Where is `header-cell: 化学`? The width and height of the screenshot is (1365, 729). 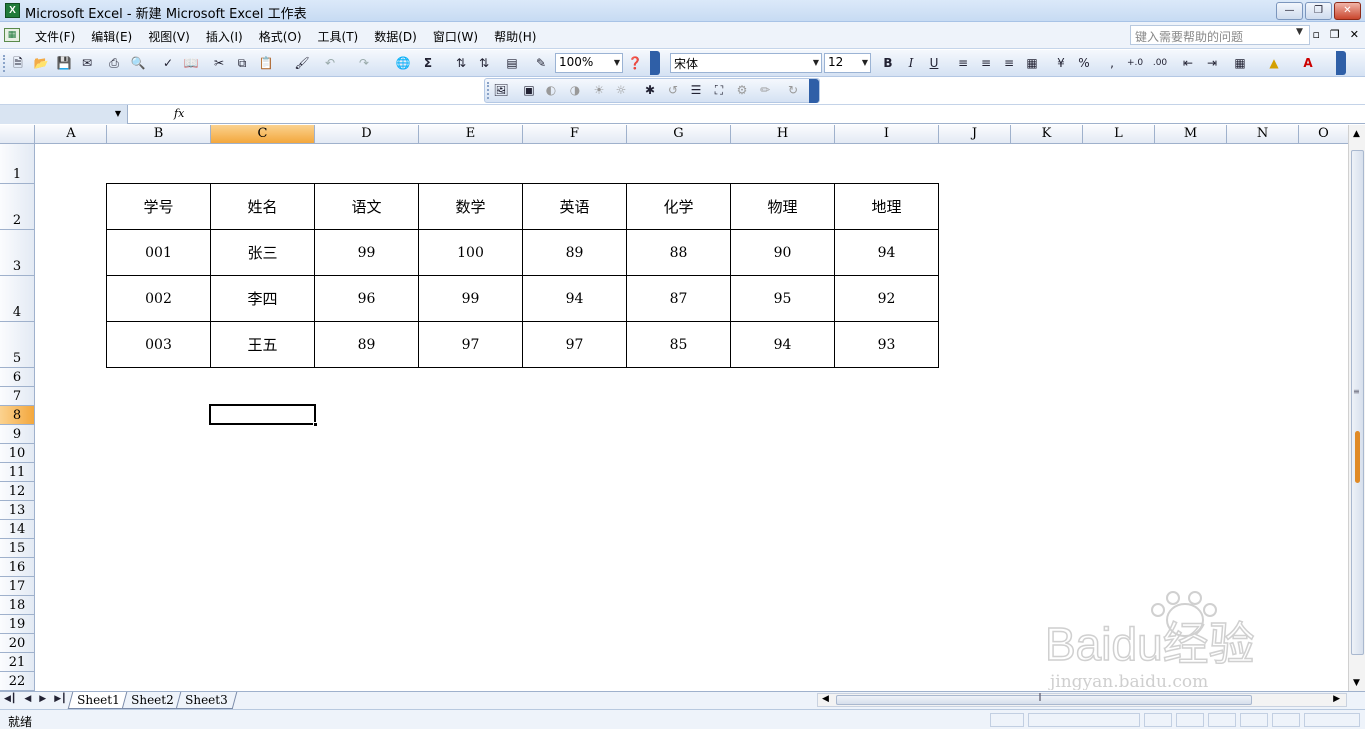
header-cell: 化学 is located at coordinates (678, 206).